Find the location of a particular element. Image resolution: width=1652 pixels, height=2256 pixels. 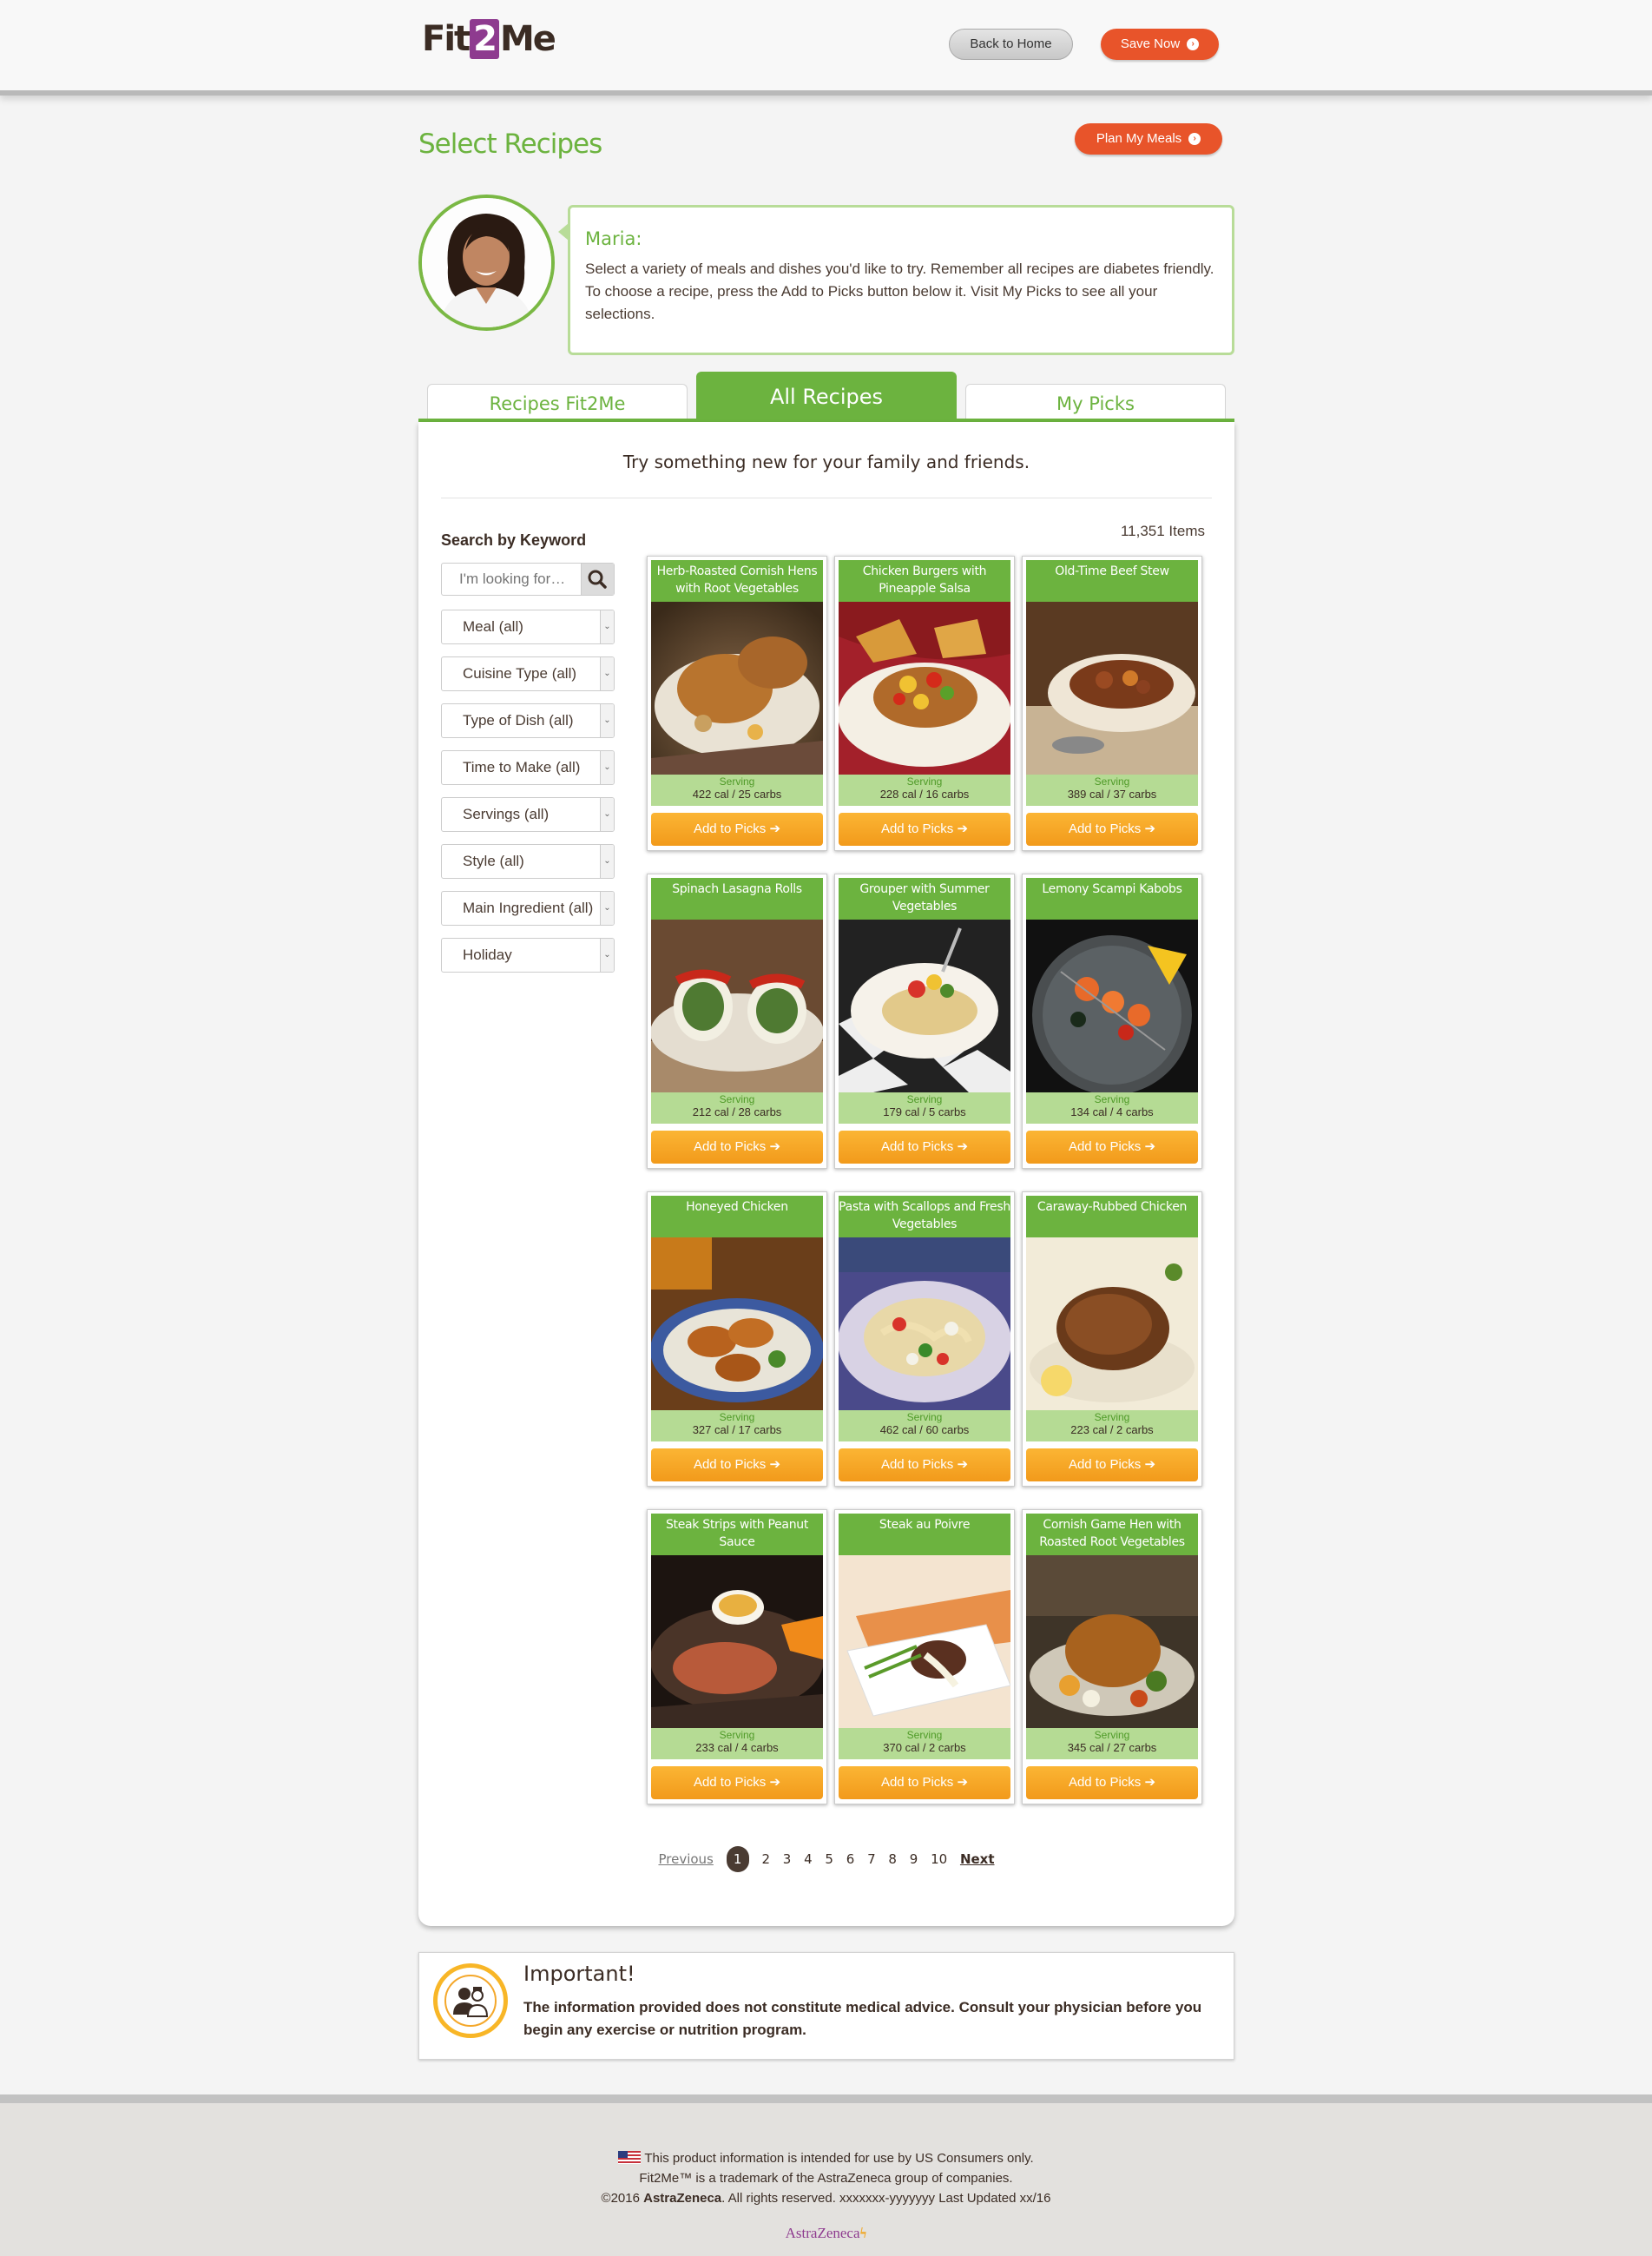

recipe-nutrition: Serving 462 cal / 60 carbs is located at coordinates (924, 1425).